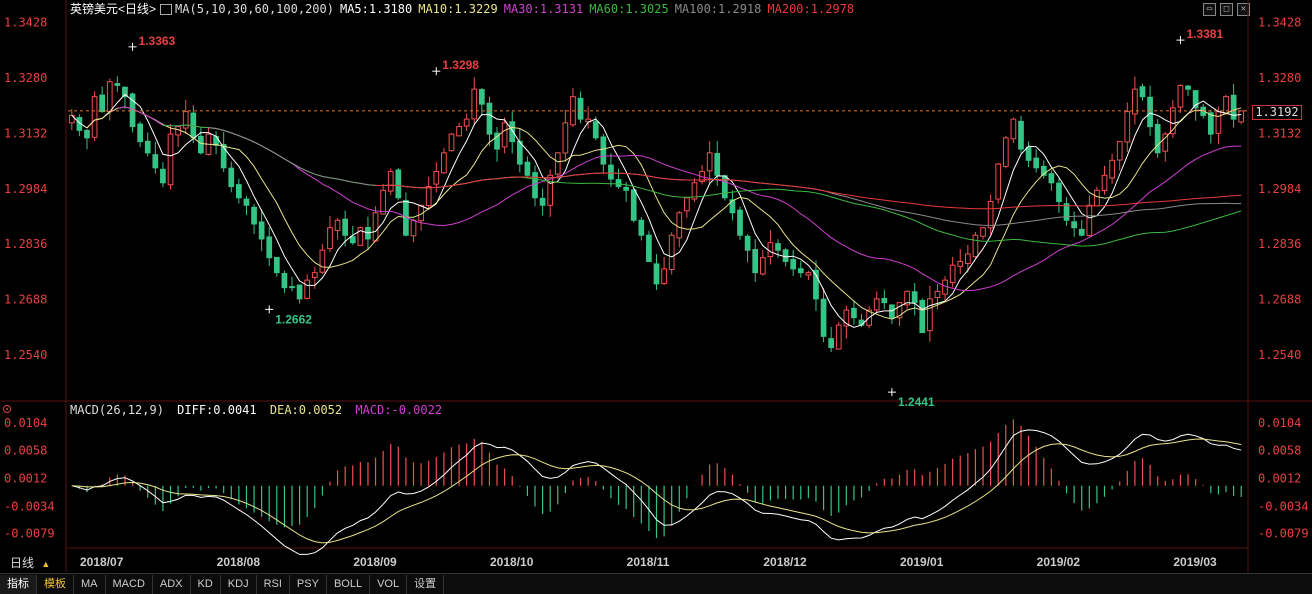 Image resolution: width=1312 pixels, height=594 pixels. I want to click on macd-tick-label-left: 0.0058, so click(25, 451).